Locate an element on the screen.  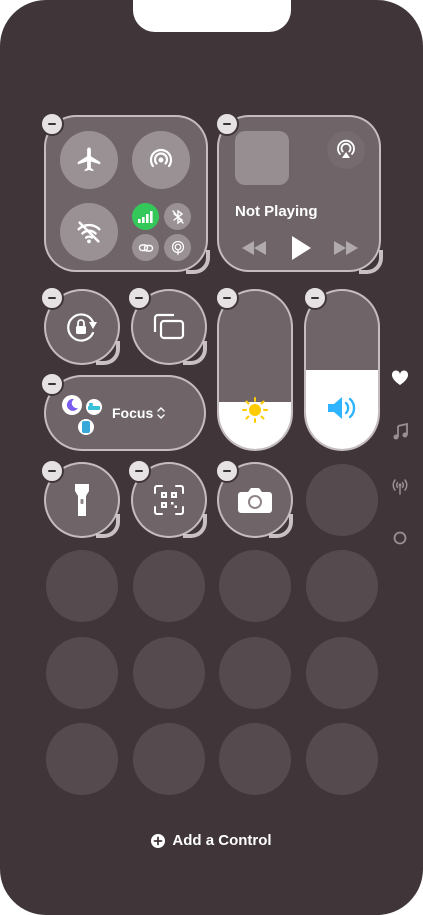
add-control-button: Add a Control is located at coordinates (211, 840).